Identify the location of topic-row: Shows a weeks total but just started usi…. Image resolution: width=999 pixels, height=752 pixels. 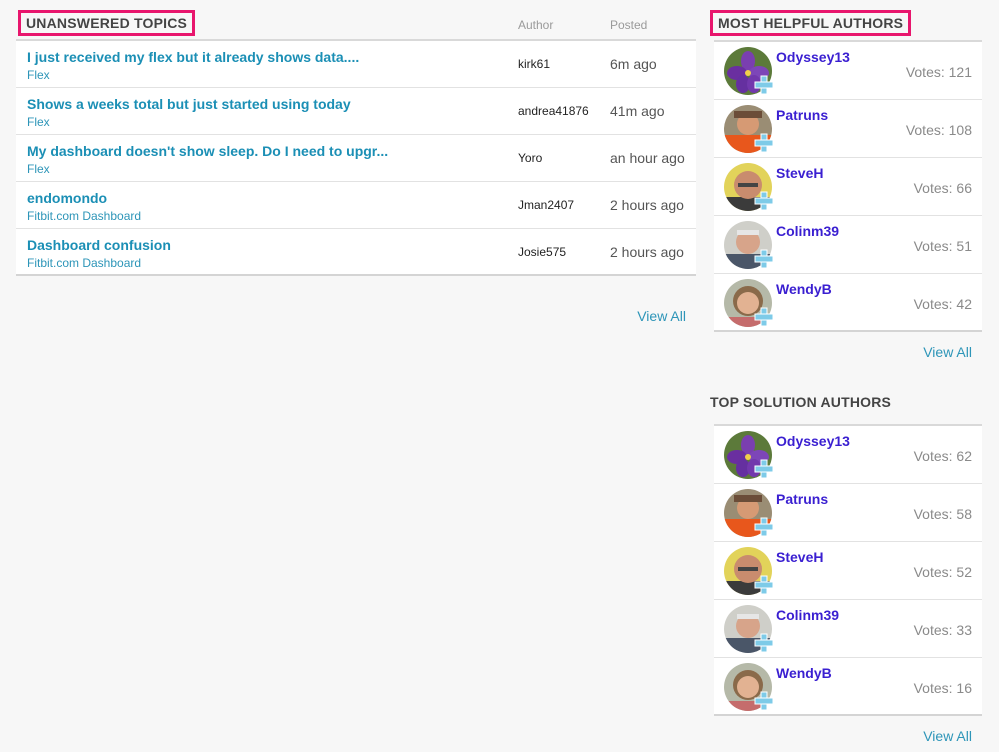
(356, 111).